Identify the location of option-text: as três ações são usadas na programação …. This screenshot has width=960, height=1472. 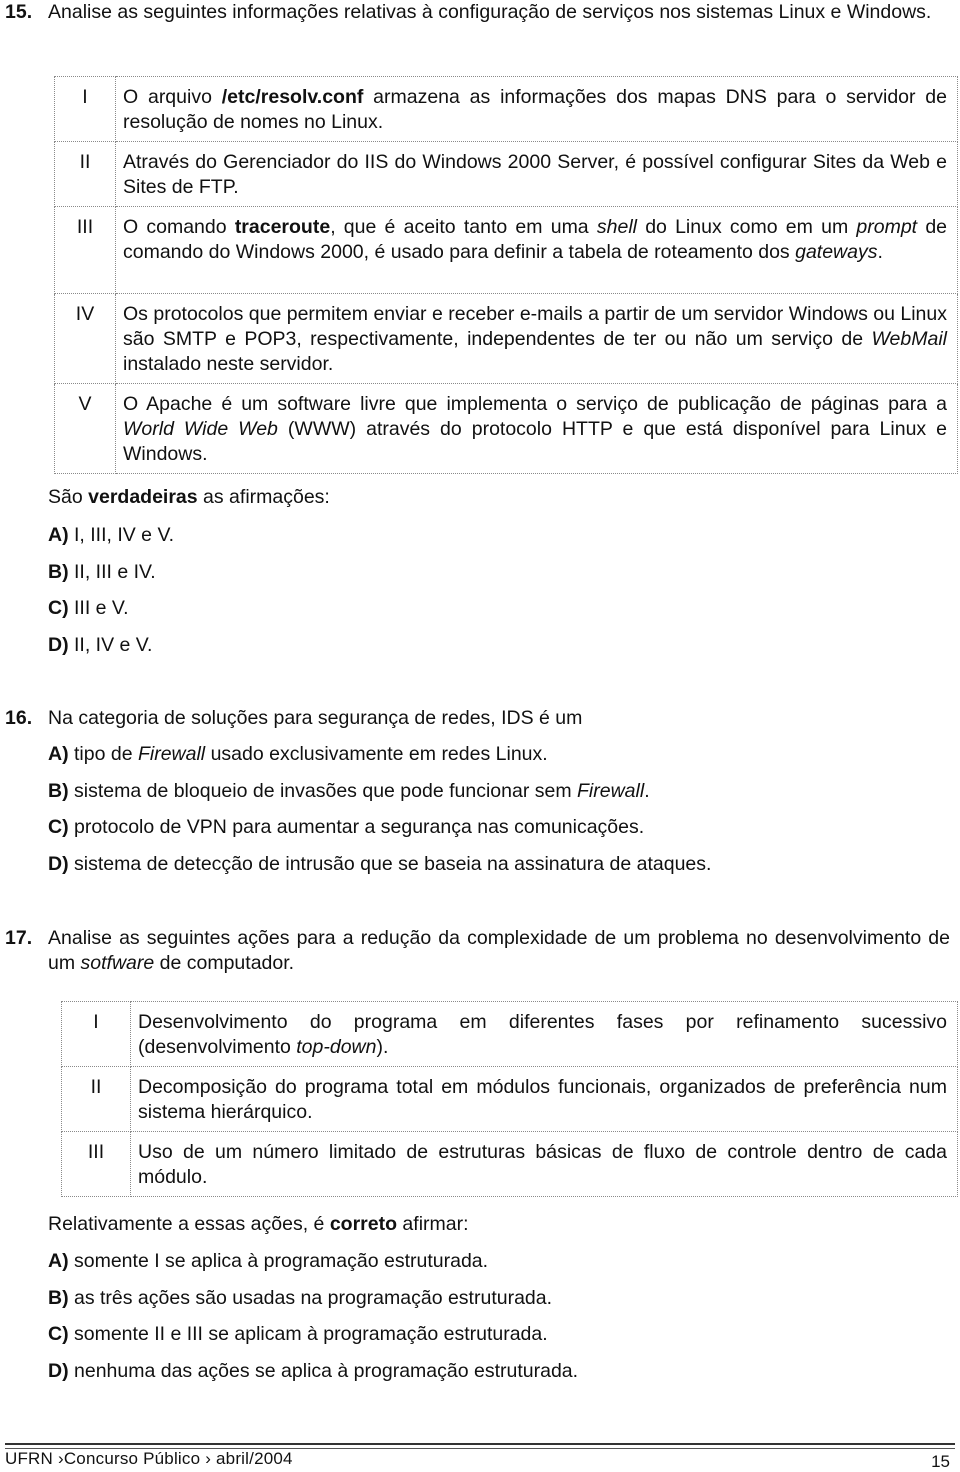
(313, 1297).